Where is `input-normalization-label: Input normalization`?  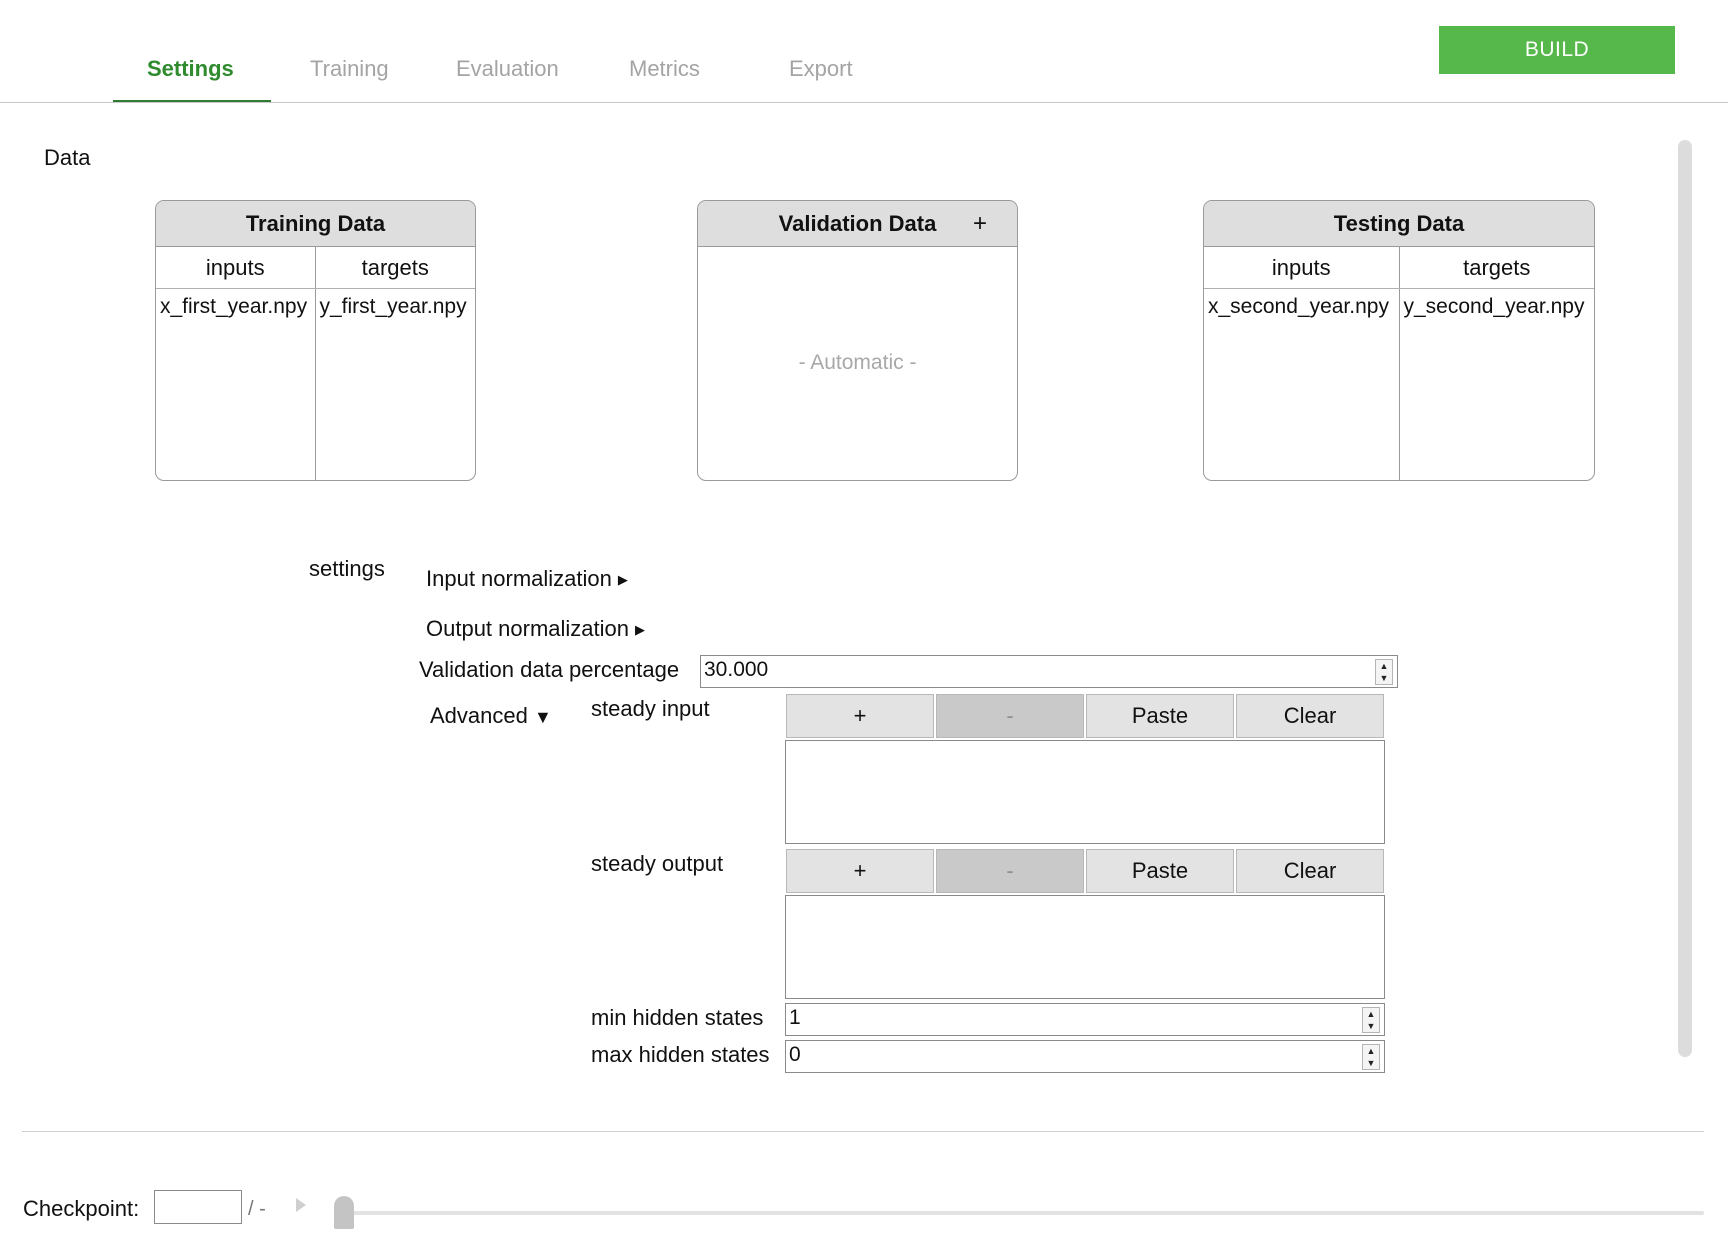 input-normalization-label: Input normalization is located at coordinates (519, 578).